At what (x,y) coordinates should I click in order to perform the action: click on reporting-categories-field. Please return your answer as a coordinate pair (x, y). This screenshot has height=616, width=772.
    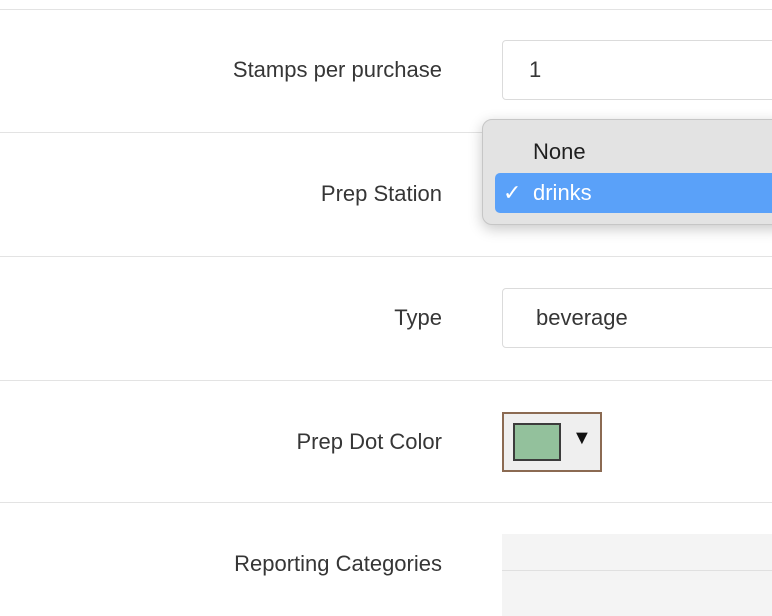
    Looking at the image, I should click on (637, 575).